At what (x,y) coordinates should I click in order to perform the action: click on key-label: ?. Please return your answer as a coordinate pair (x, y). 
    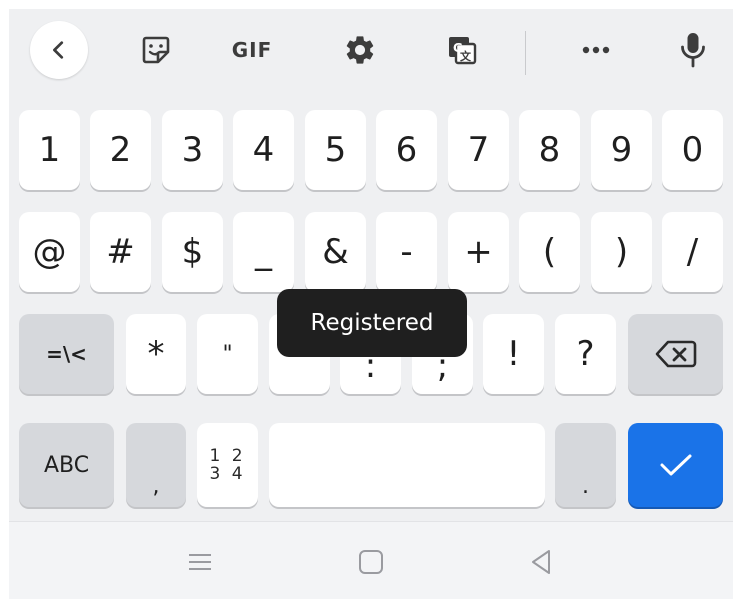
    Looking at the image, I should click on (585, 354).